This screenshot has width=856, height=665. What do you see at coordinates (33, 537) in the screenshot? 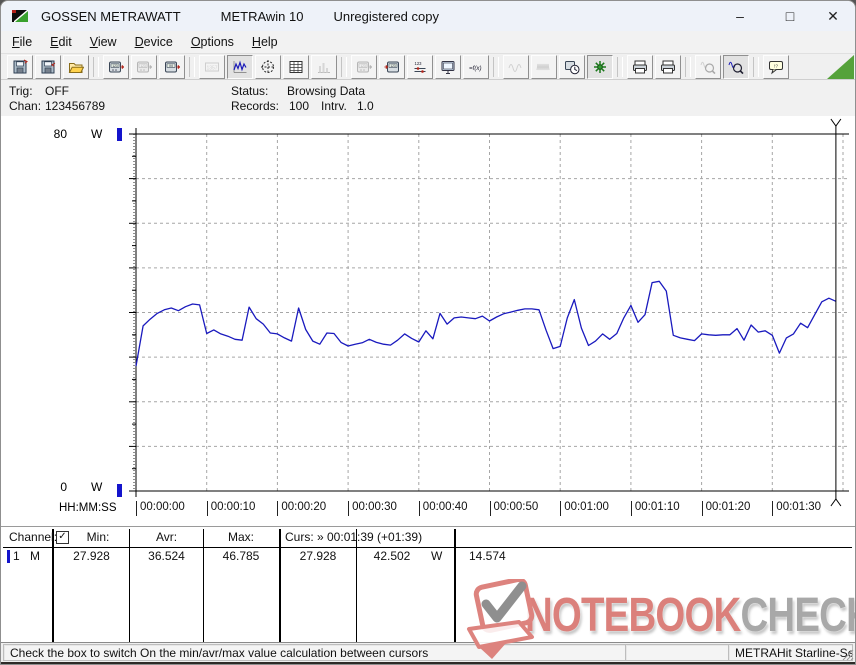
I see `col-header-channel: Channel:` at bounding box center [33, 537].